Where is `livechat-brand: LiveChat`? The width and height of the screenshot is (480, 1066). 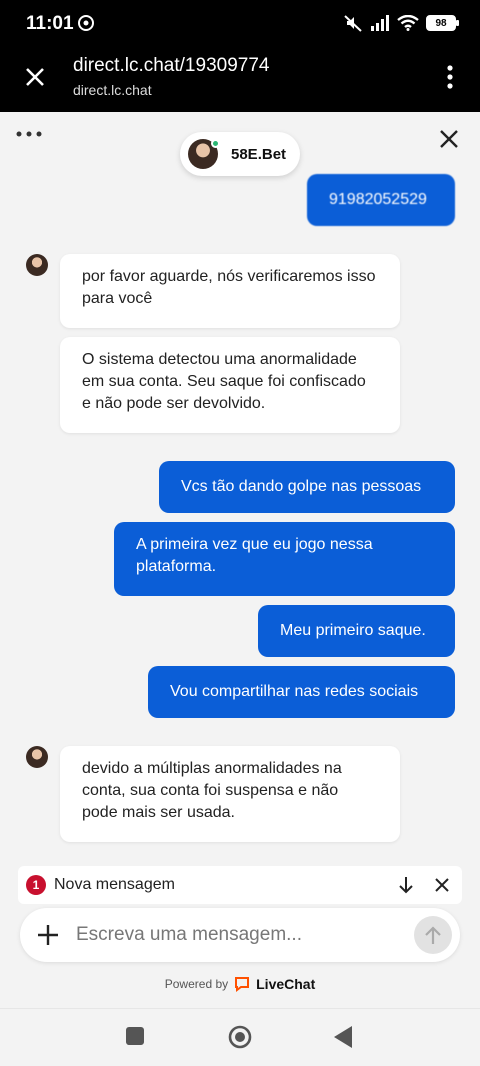 livechat-brand: LiveChat is located at coordinates (285, 984).